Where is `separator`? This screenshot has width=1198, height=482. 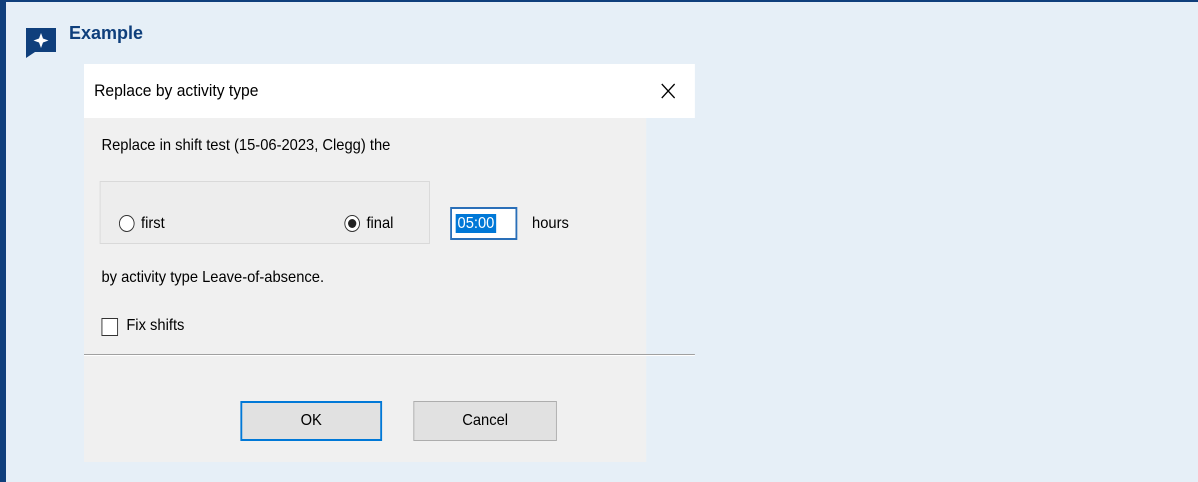 separator is located at coordinates (389, 355).